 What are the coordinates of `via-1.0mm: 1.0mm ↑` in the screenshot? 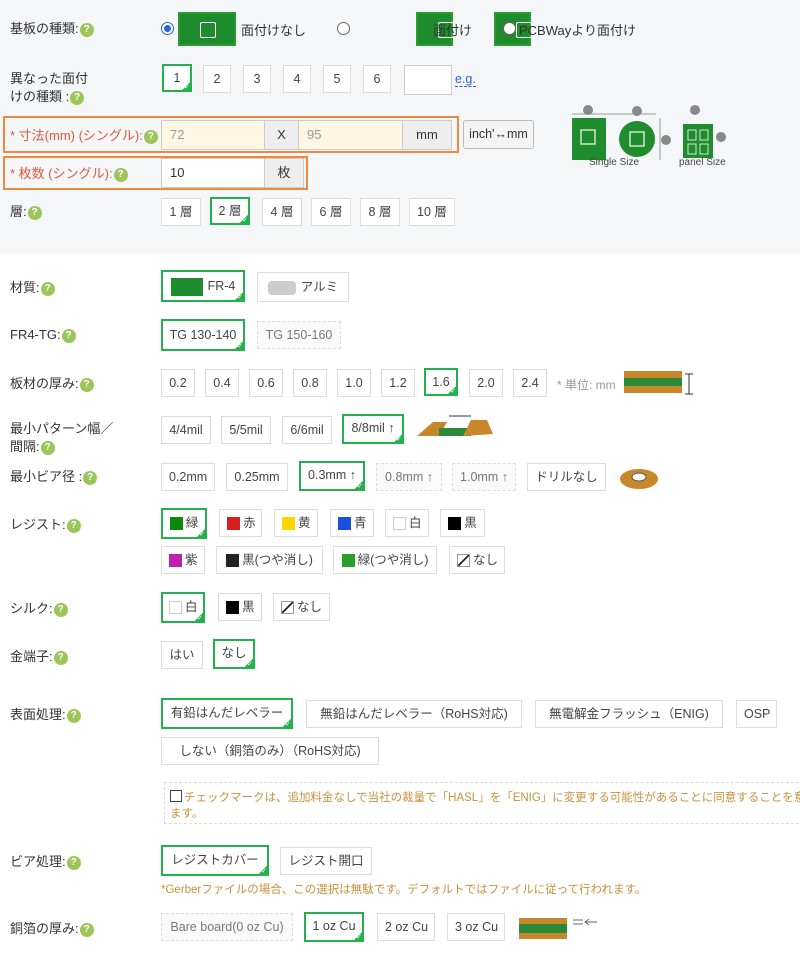 It's located at (484, 477).